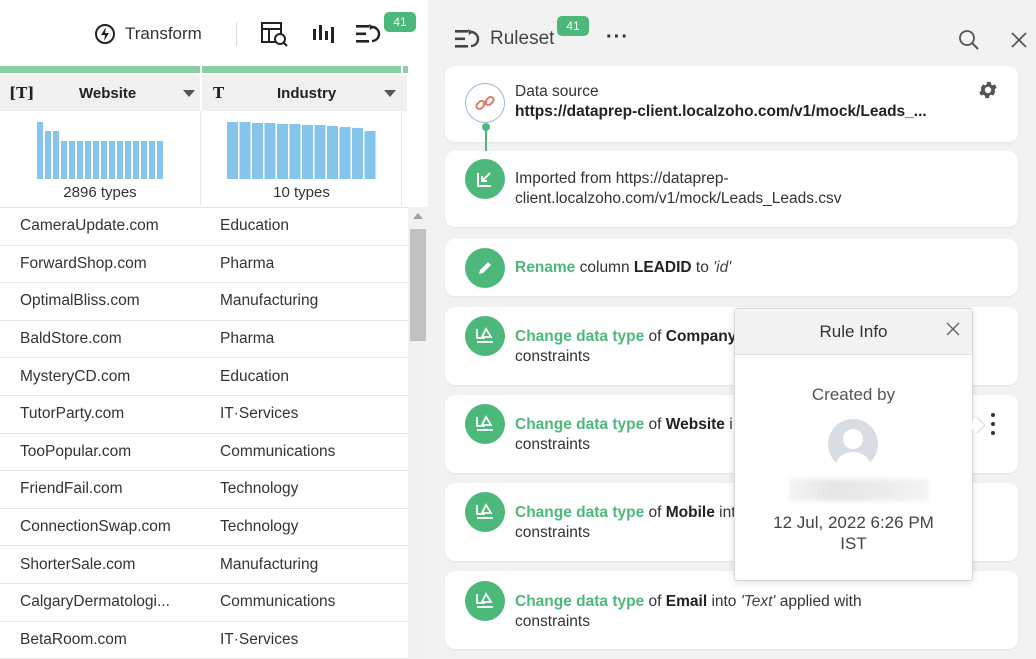  What do you see at coordinates (274, 34) in the screenshot?
I see `table-search-button` at bounding box center [274, 34].